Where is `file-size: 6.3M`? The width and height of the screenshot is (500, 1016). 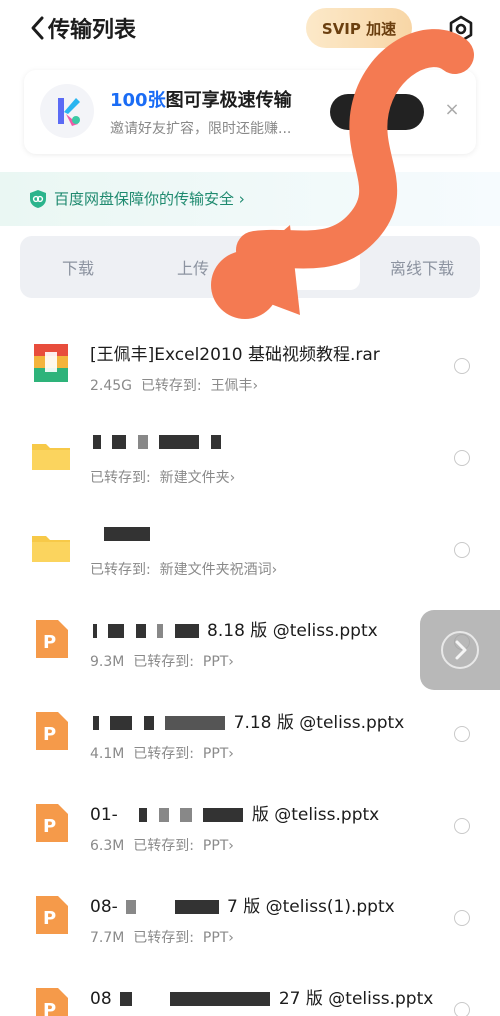
file-size: 6.3M is located at coordinates (107, 846).